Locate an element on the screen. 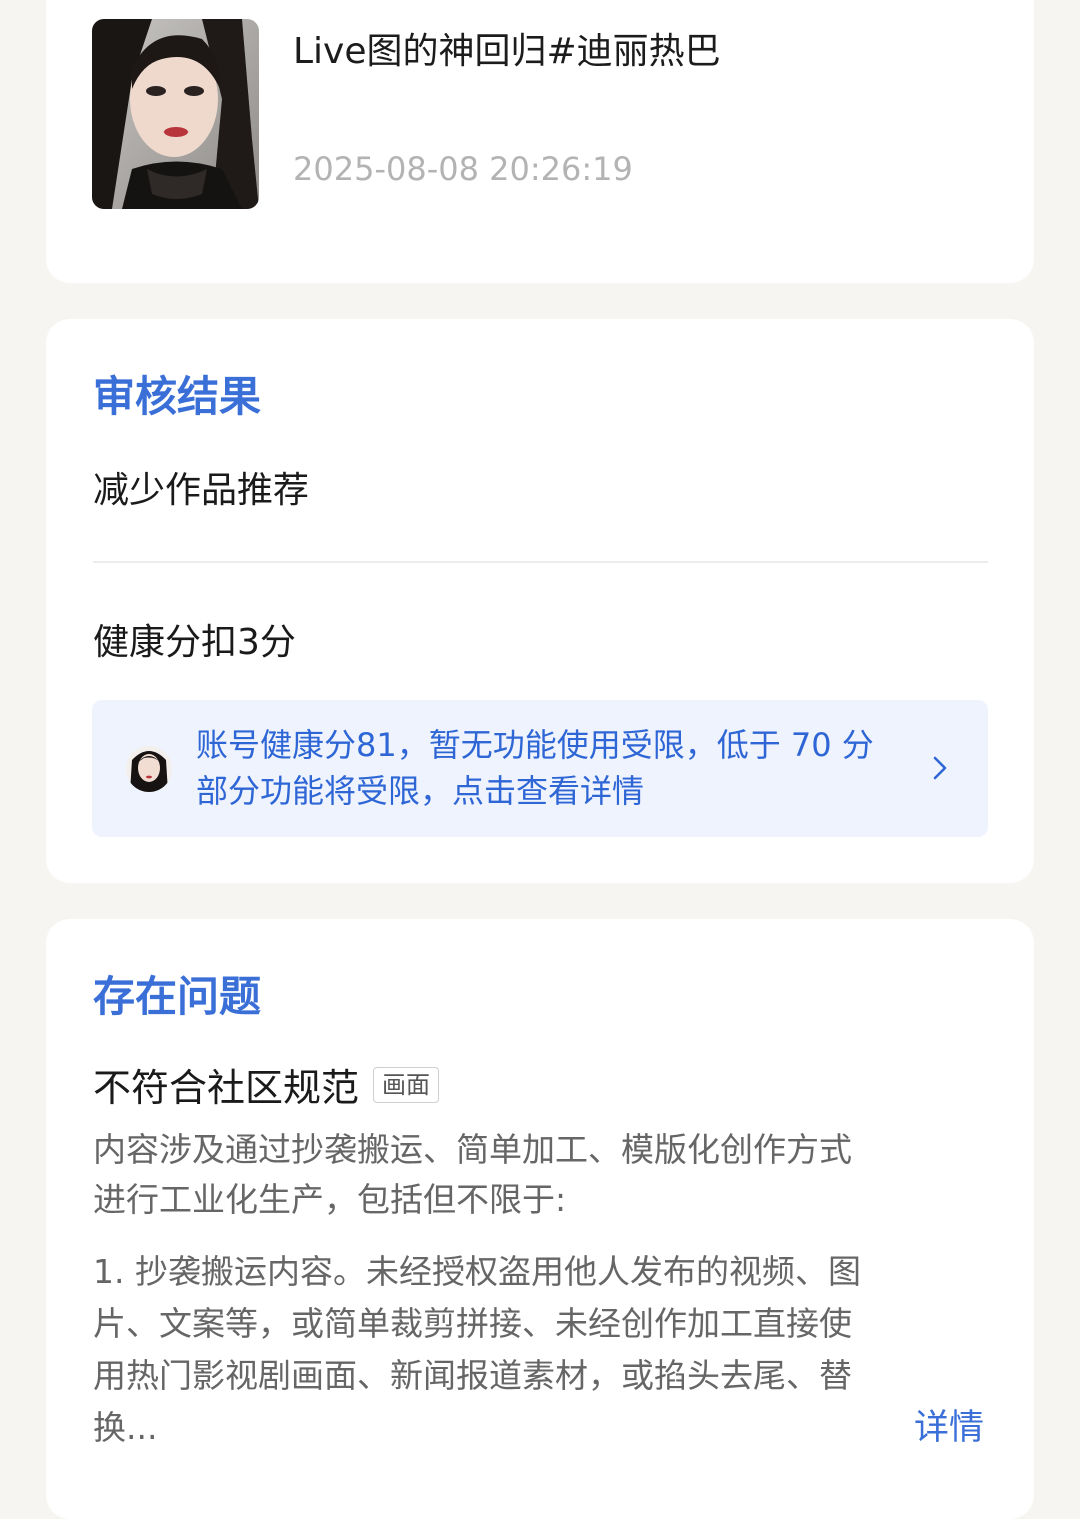  health-penalty-text: 健康分扣3分 is located at coordinates (194, 642).